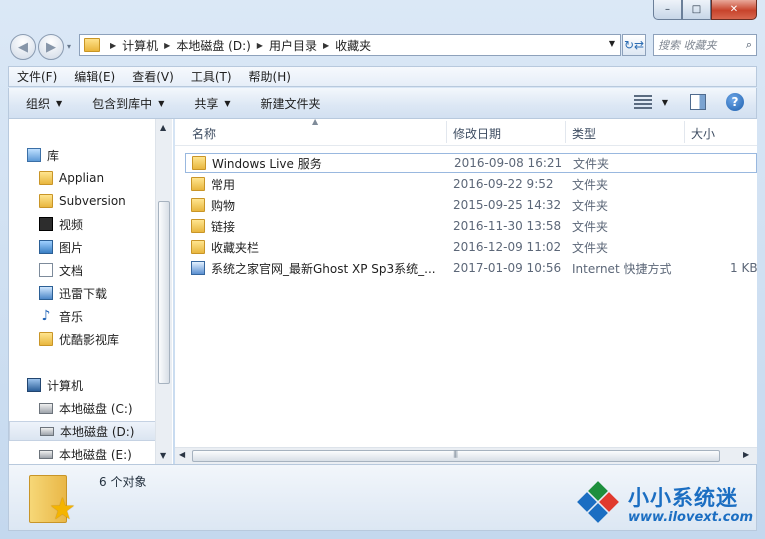 Image resolution: width=765 pixels, height=539 pixels. Describe the element at coordinates (622, 268) in the screenshot. I see `file-type: Internet 快捷方式` at that location.